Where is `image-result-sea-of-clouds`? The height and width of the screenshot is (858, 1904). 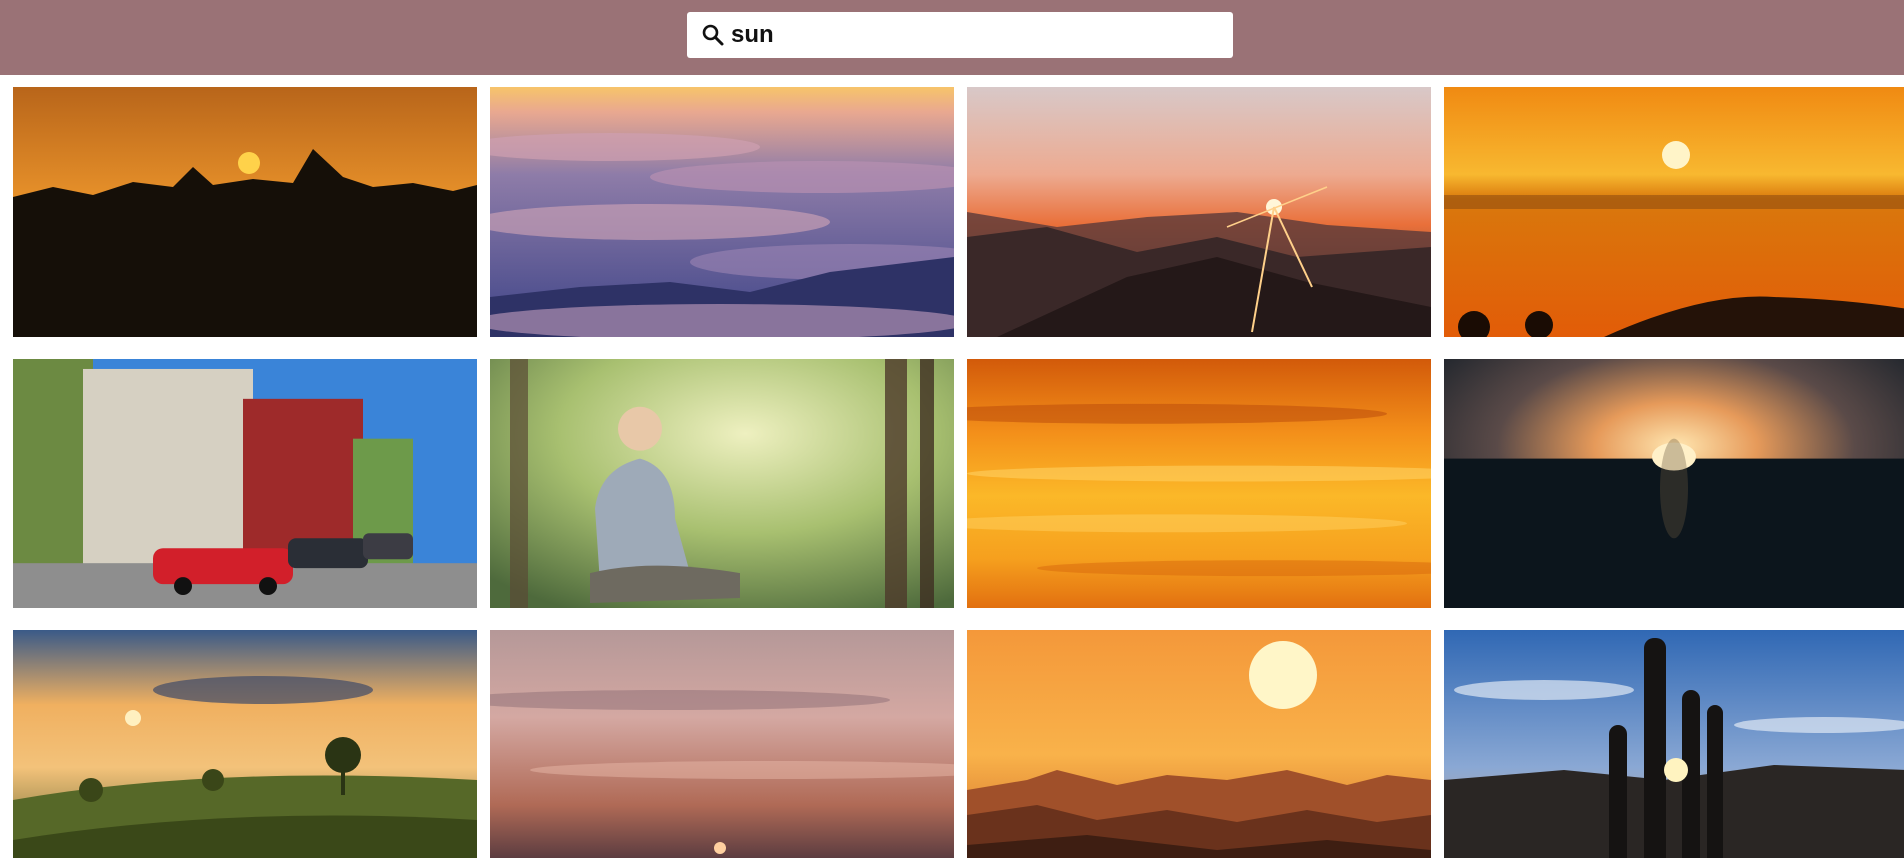
image-result-sea-of-clouds is located at coordinates (722, 212).